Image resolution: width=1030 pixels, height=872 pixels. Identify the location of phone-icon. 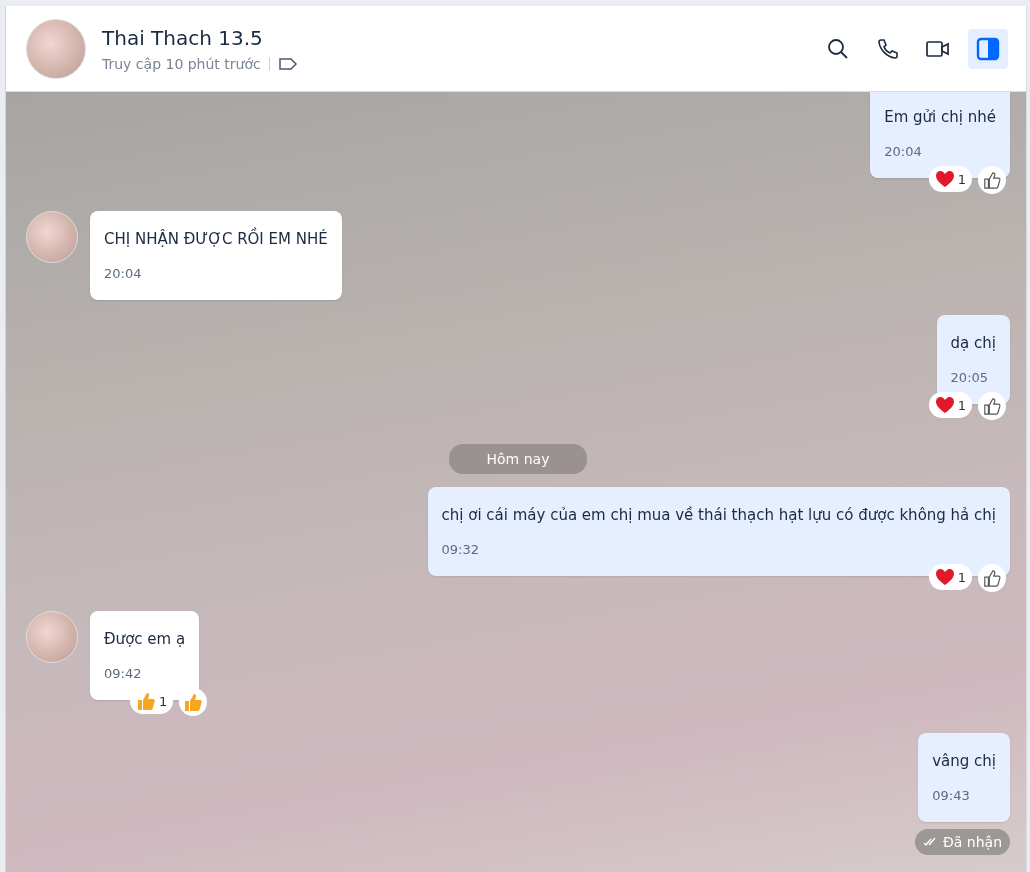
(888, 48).